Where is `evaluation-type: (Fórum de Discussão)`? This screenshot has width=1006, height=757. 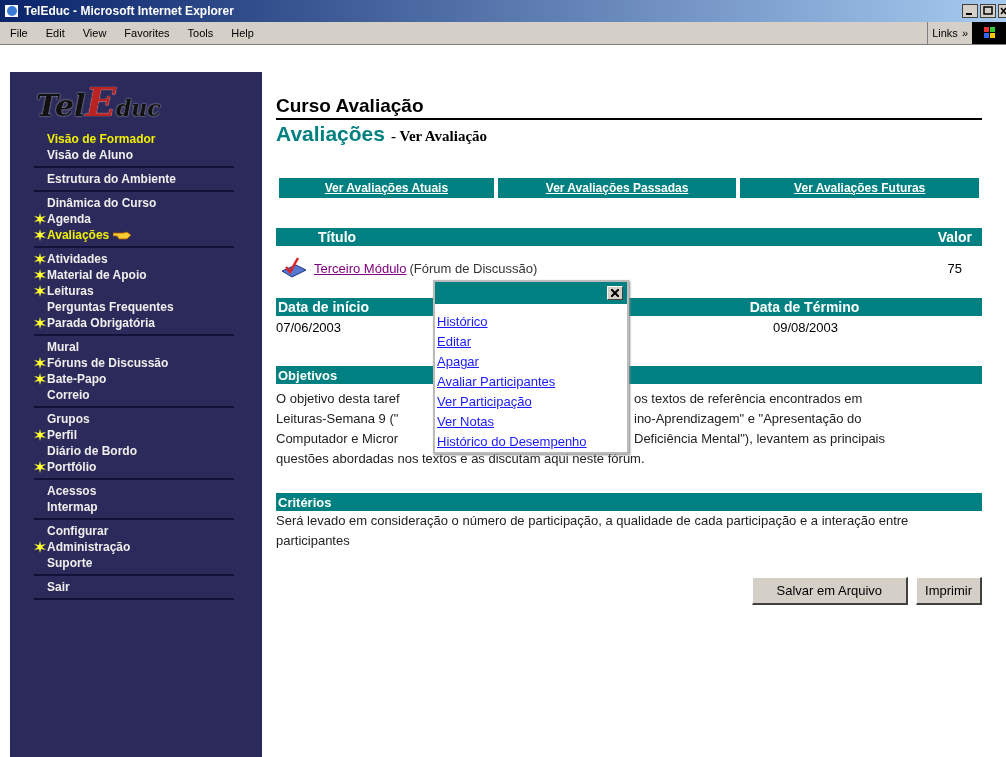 evaluation-type: (Fórum de Discussão) is located at coordinates (473, 268).